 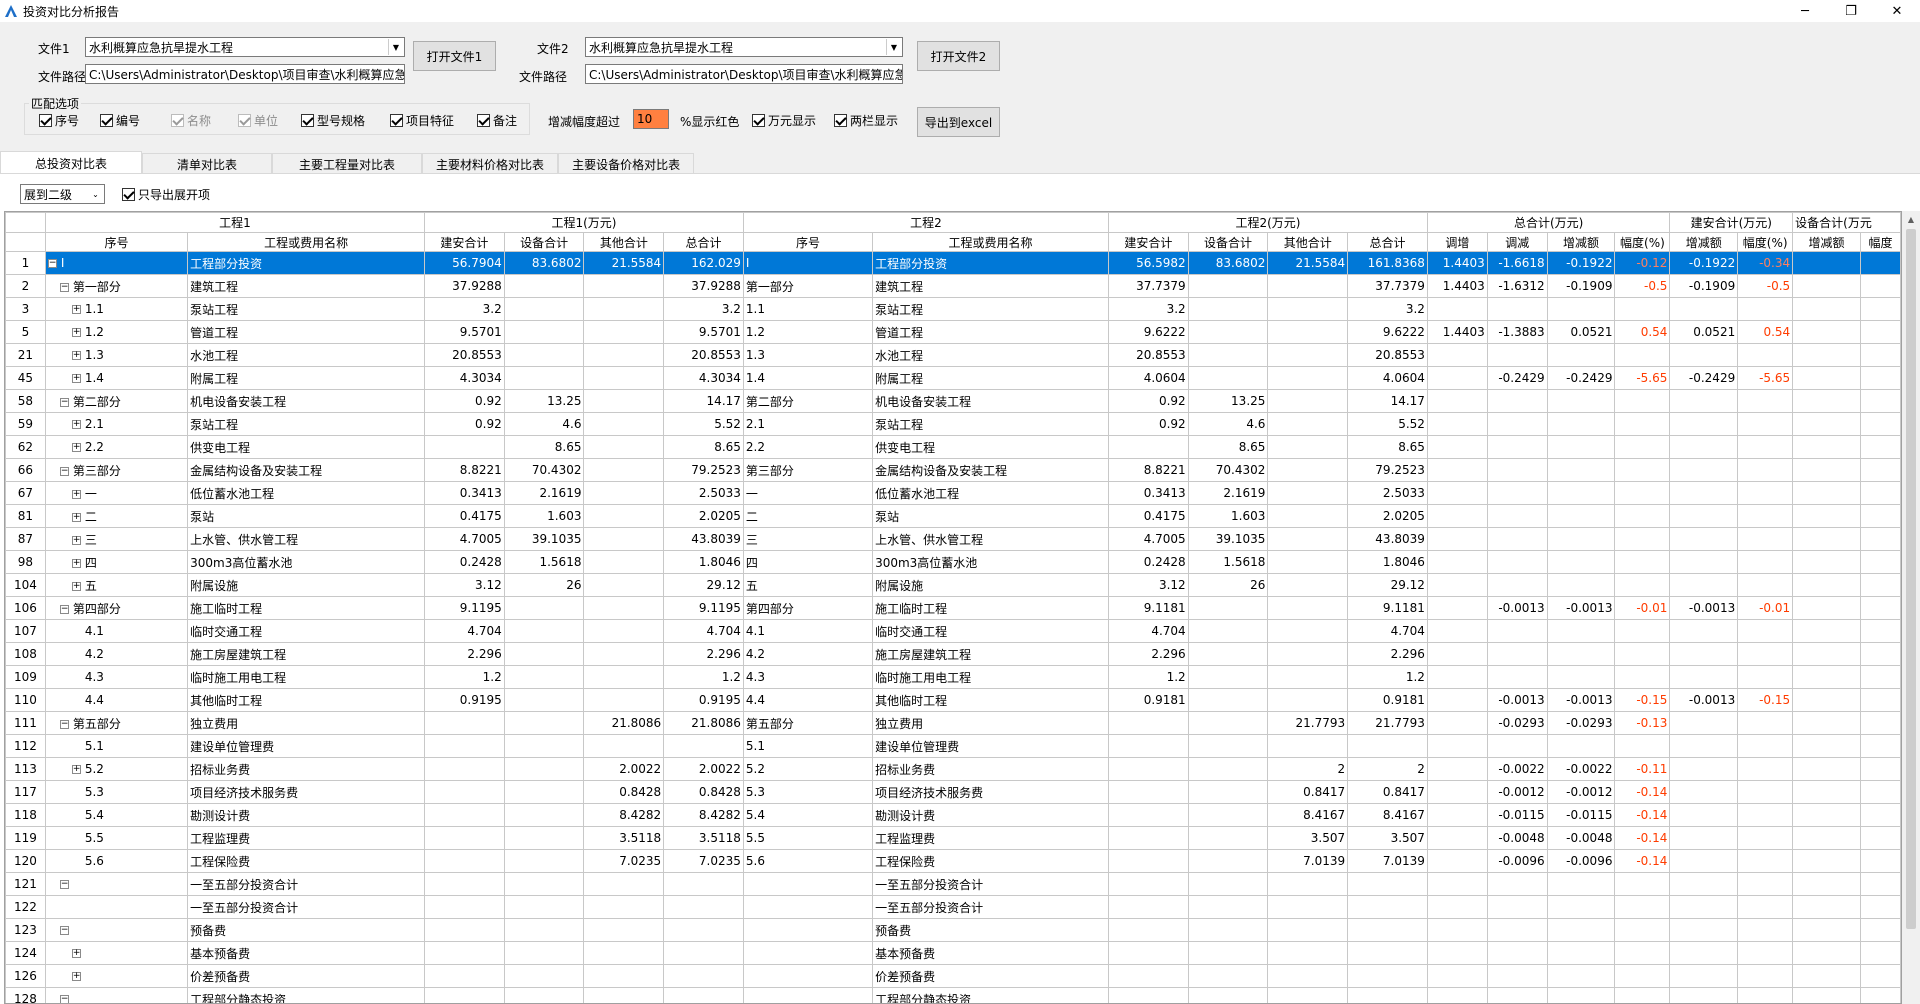 What do you see at coordinates (953, 585) in the screenshot?
I see `table-row: 104 + 五附属设施 3.12 26 29.12 五附属设施 3.12 26 29.12` at bounding box center [953, 585].